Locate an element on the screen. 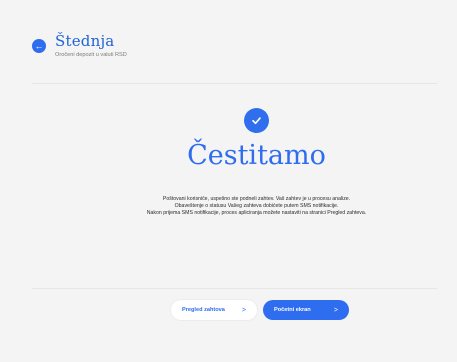  check-icon is located at coordinates (256, 121).